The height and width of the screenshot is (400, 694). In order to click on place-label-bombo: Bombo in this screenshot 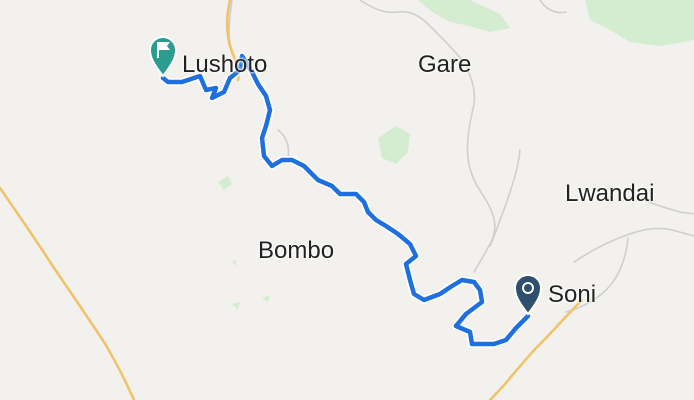, I will do `click(296, 250)`.